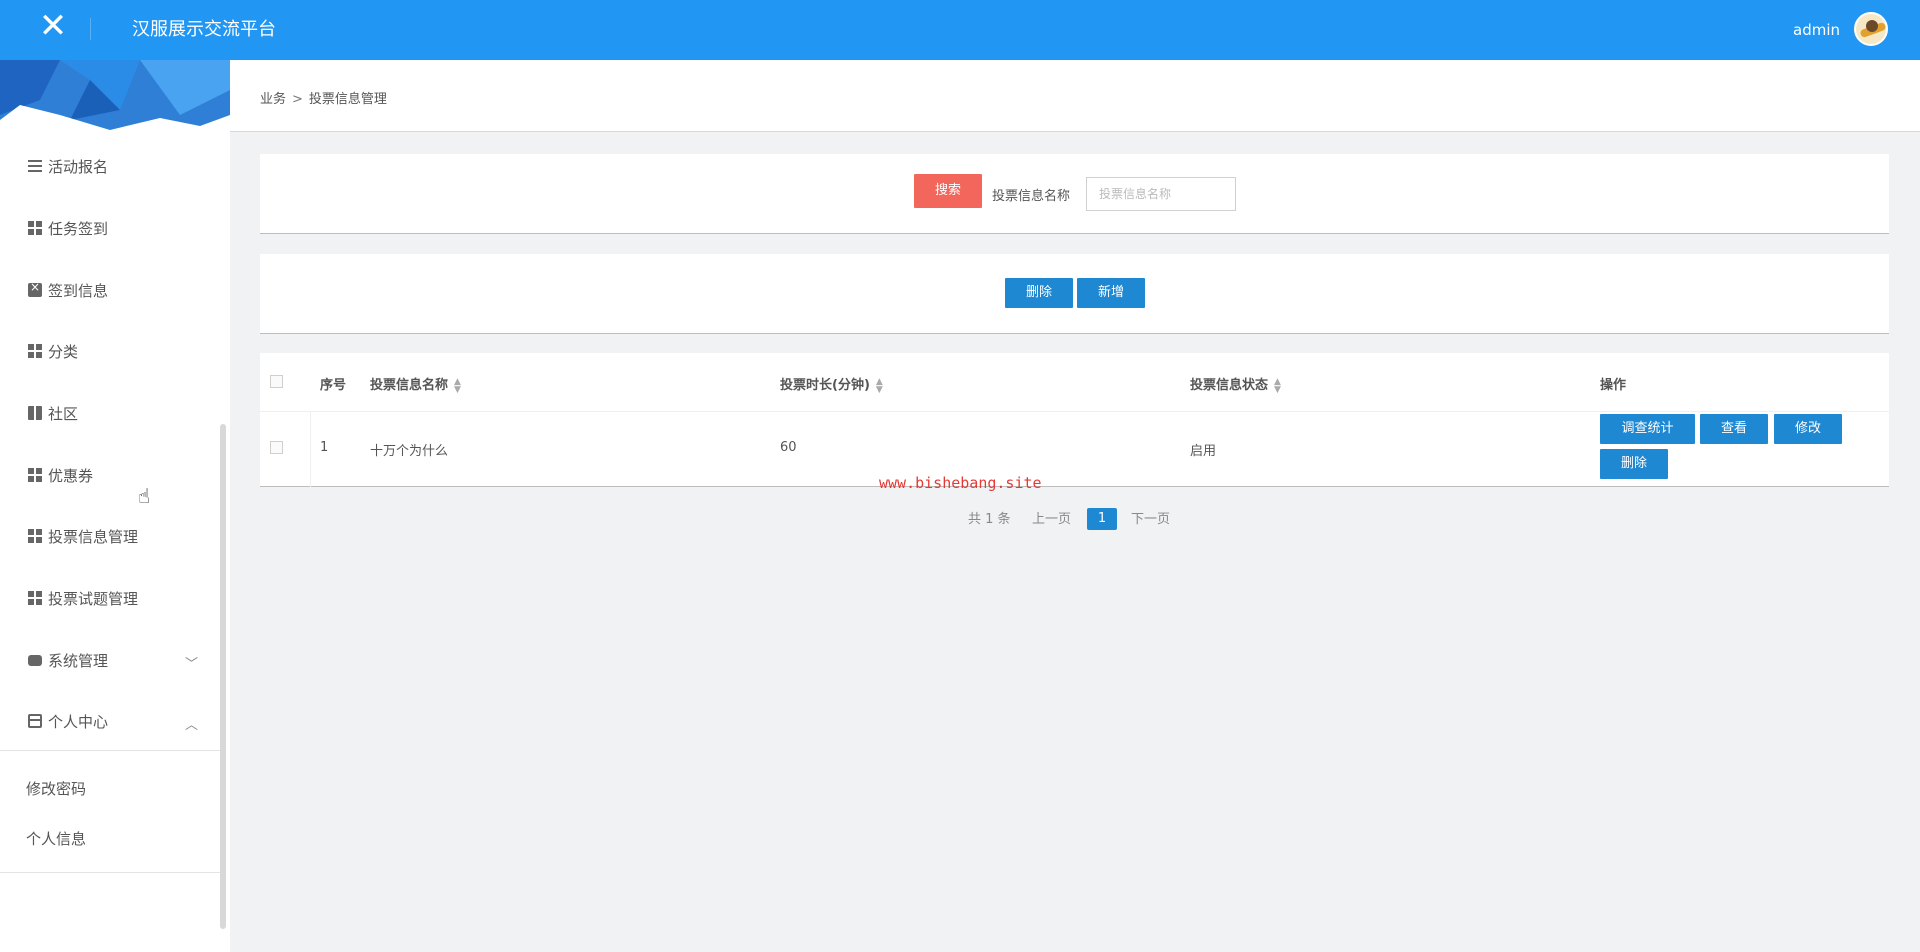 This screenshot has height=952, width=1920. I want to click on stats-button: 调查统计, so click(1647, 429).